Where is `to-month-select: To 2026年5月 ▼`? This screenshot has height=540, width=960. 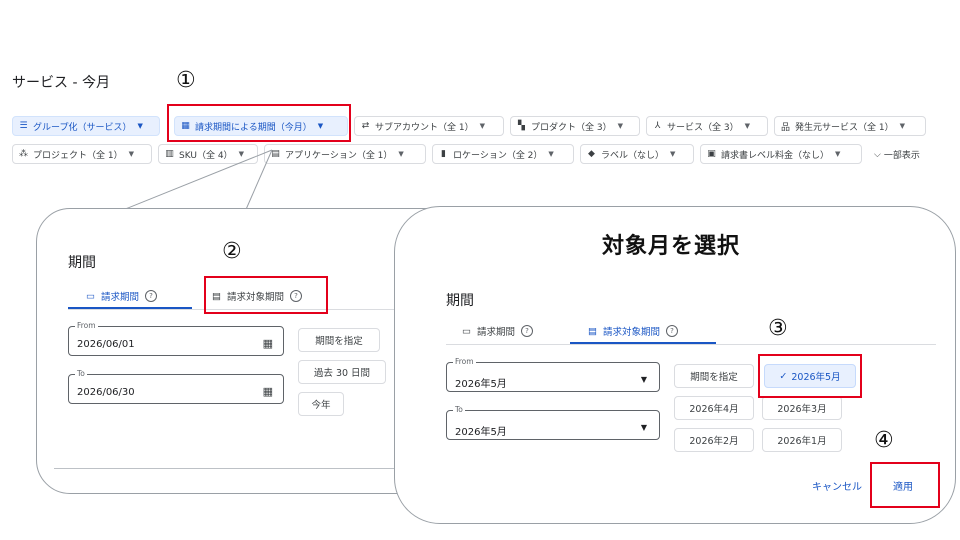 to-month-select: To 2026年5月 ▼ is located at coordinates (553, 422).